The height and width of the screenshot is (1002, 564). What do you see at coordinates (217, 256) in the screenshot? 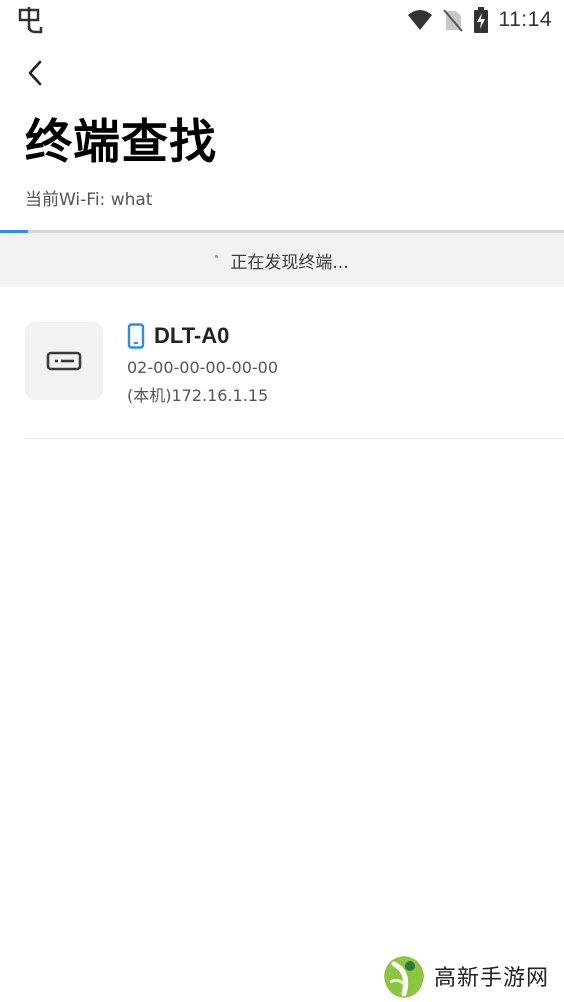
I see `loading-dot-icon` at bounding box center [217, 256].